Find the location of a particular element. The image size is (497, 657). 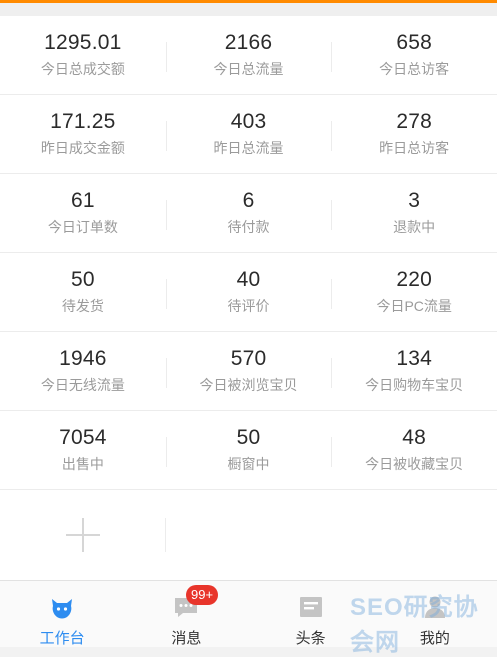

stat-today-mobile-traffic: 1946 今日无线流量 is located at coordinates (83, 371).